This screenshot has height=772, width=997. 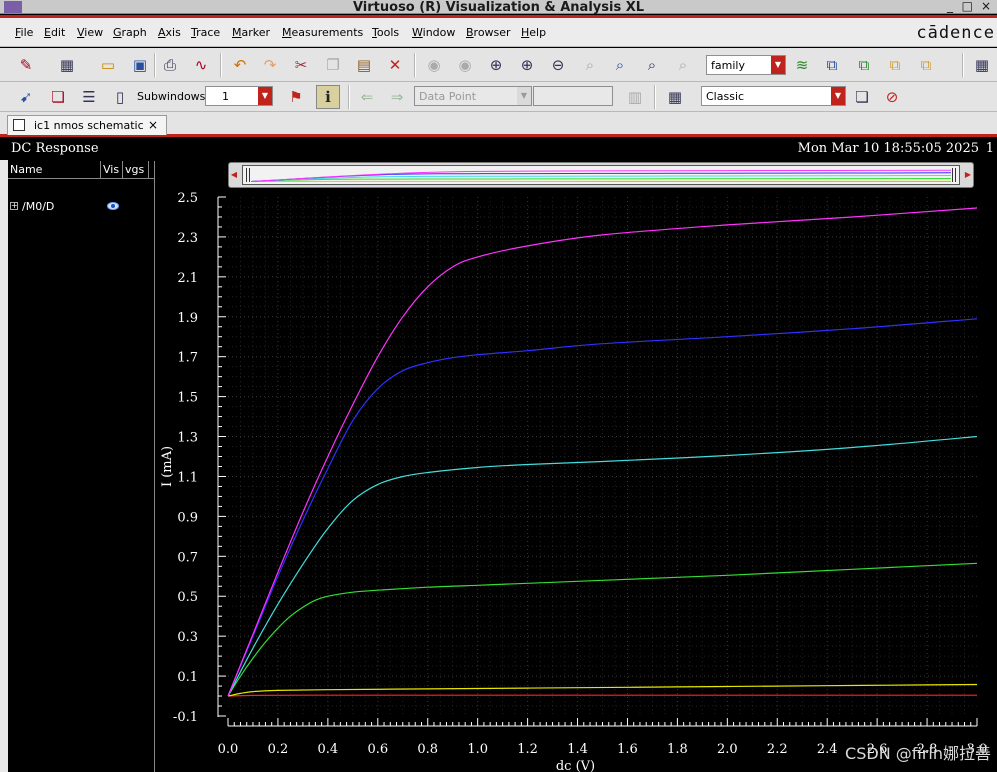 What do you see at coordinates (187, 557) in the screenshot?
I see `y-tick-label: 0.7` at bounding box center [187, 557].